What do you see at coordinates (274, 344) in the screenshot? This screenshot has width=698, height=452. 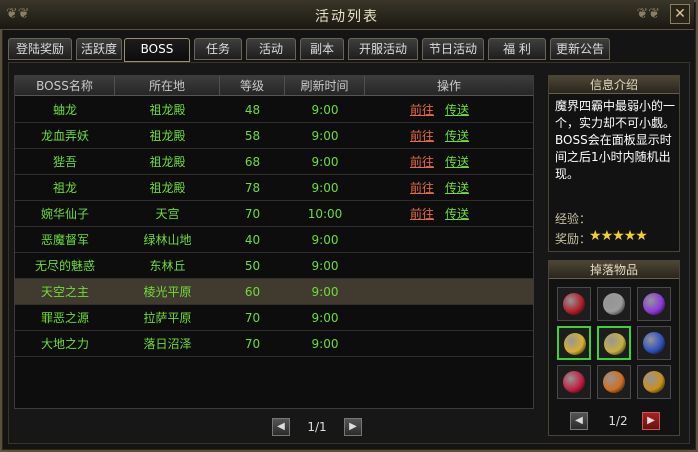 I see `table-row: 大地之力 落日沼泽 70 9:00` at bounding box center [274, 344].